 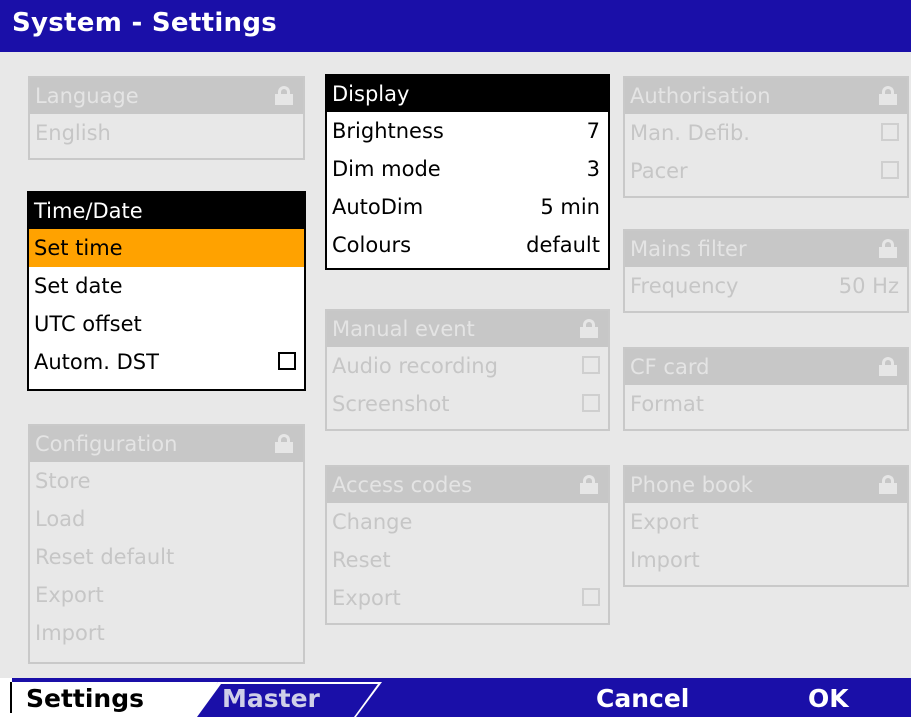 I want to click on phone-export-item: Export, so click(x=766, y=522).